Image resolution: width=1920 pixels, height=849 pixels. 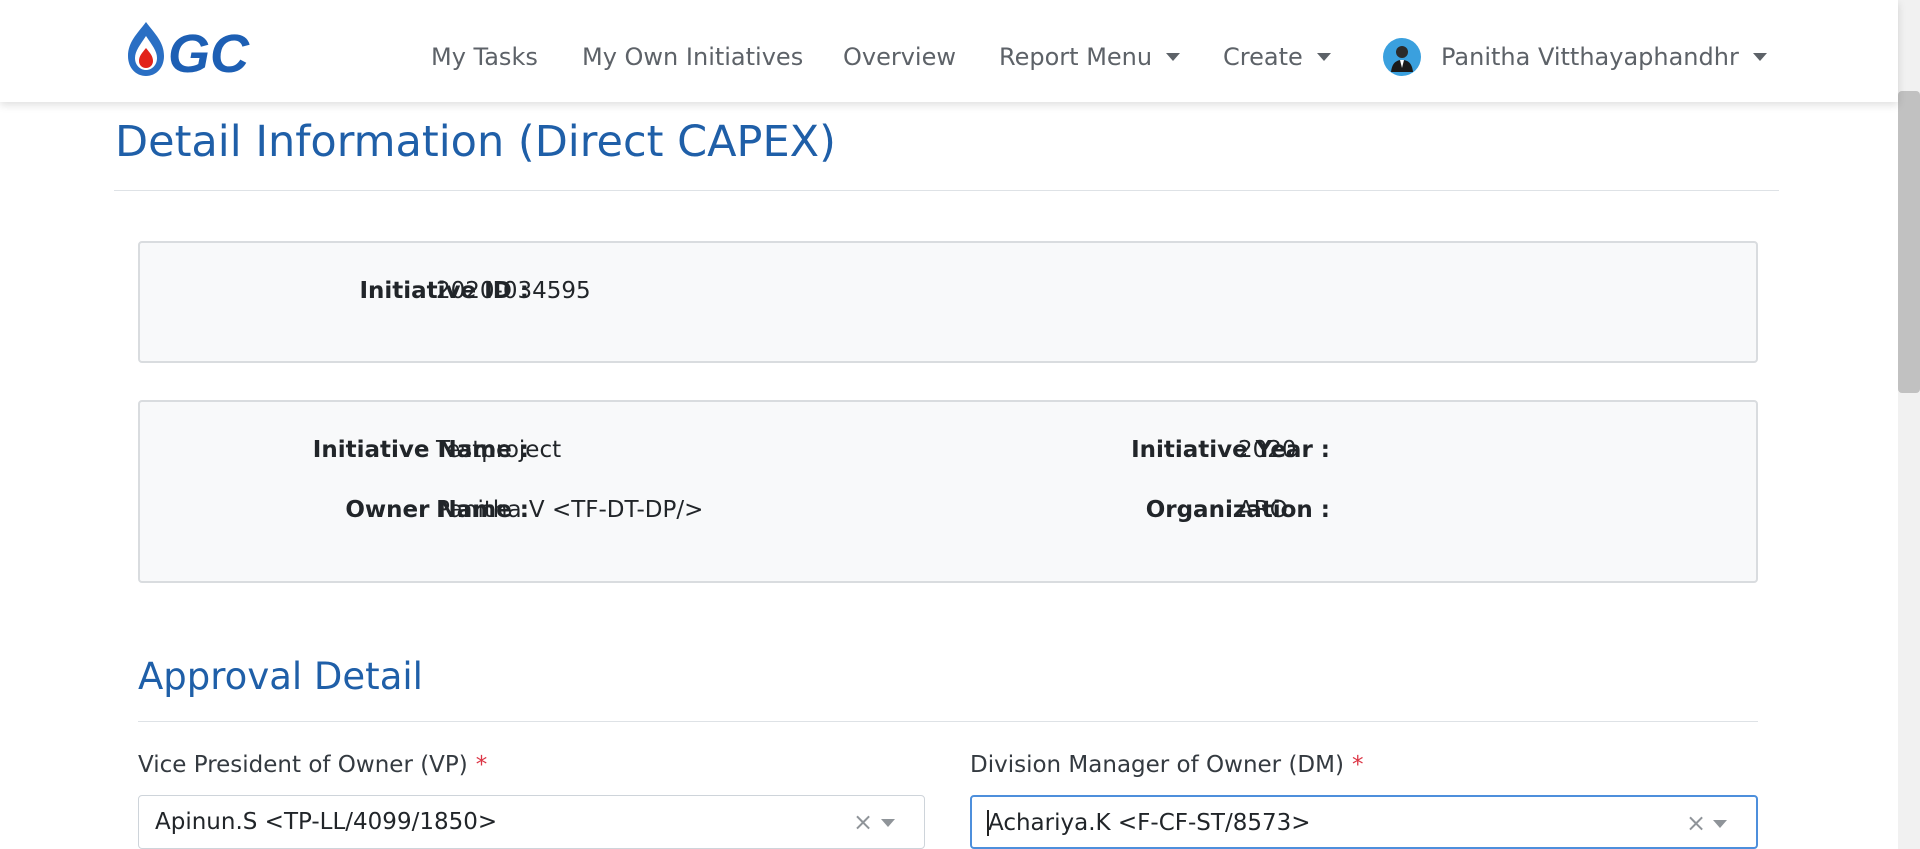 What do you see at coordinates (280, 676) in the screenshot?
I see `approval-detail-heading: Approval Detail` at bounding box center [280, 676].